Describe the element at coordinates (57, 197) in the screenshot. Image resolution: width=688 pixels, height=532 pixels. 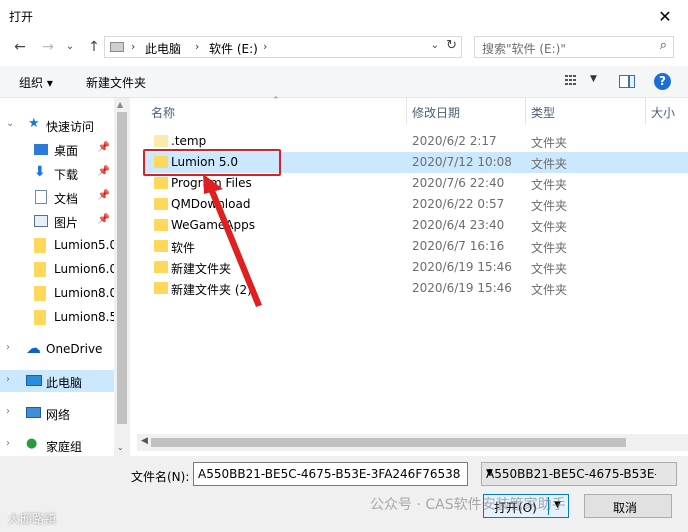
I see `sidebar-item-documents: 文档 📌` at that location.